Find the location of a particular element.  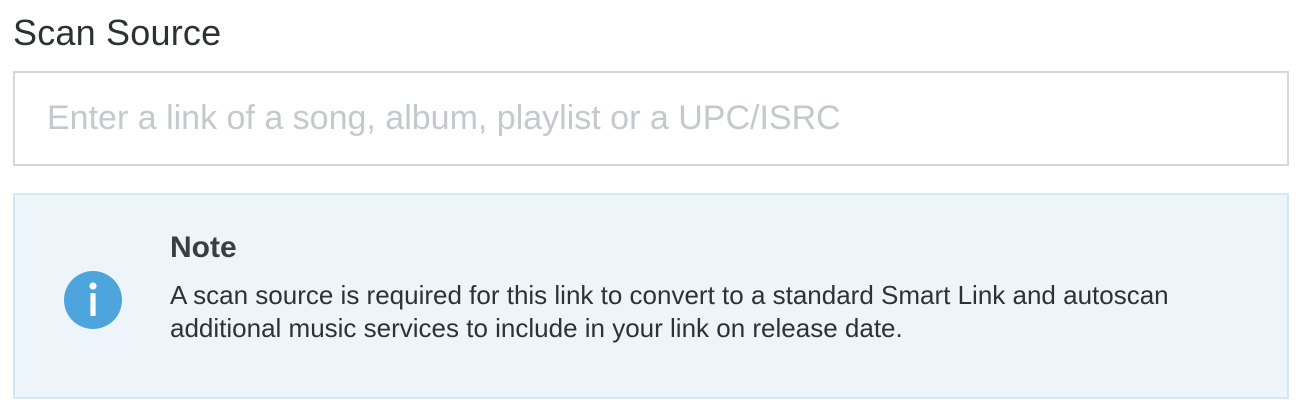

note-title: Note is located at coordinates (203, 247).